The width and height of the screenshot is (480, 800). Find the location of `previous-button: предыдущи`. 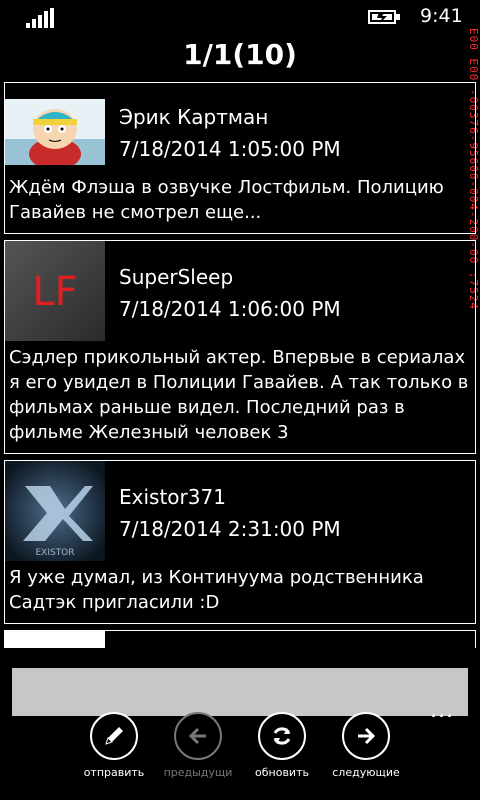

previous-button: предыдущи is located at coordinates (198, 745).